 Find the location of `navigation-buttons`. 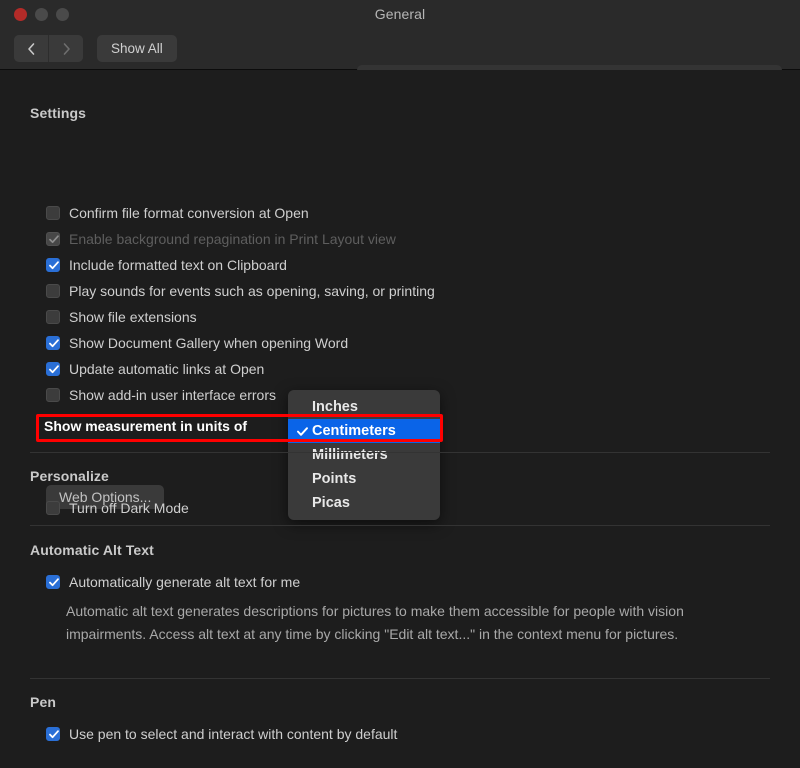

navigation-buttons is located at coordinates (48, 48).